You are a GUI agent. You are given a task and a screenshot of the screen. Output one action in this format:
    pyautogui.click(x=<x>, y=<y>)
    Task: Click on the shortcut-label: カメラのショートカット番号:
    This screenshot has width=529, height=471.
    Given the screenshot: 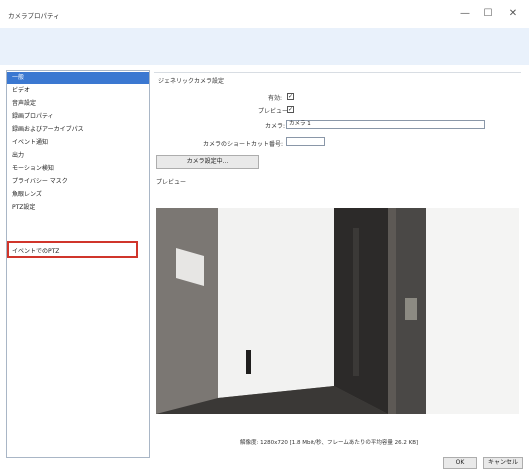 What is the action you would take?
    pyautogui.click(x=243, y=144)
    